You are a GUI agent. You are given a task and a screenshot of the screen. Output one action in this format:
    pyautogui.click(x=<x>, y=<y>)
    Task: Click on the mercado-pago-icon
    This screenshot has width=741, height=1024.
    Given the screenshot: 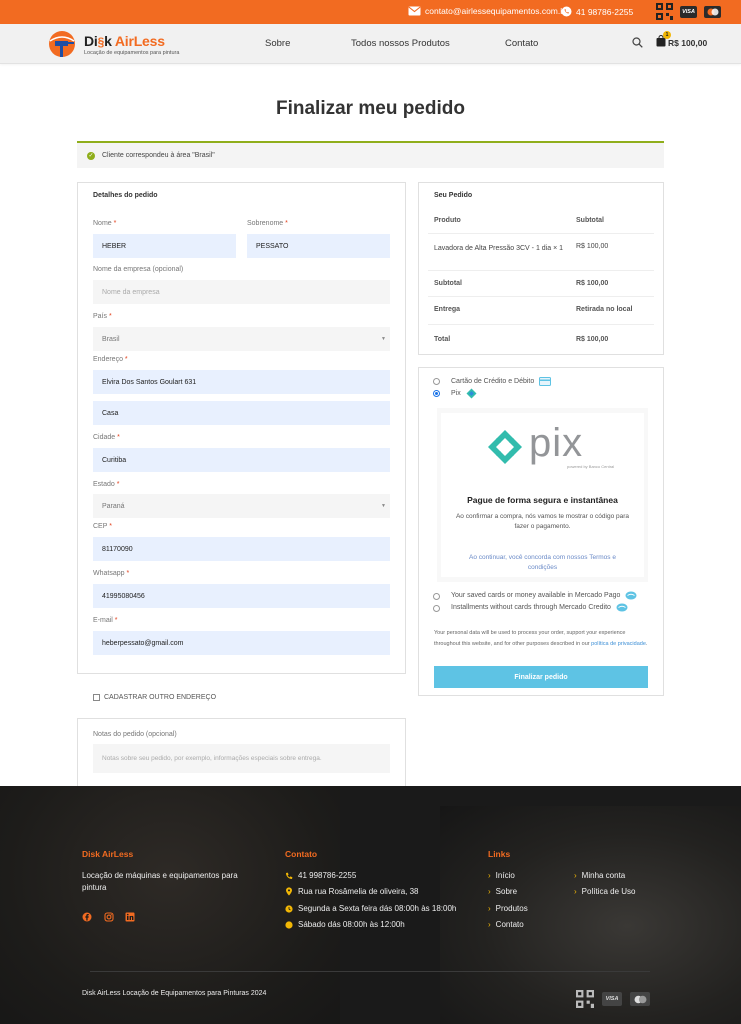 What is the action you would take?
    pyautogui.click(x=631, y=595)
    